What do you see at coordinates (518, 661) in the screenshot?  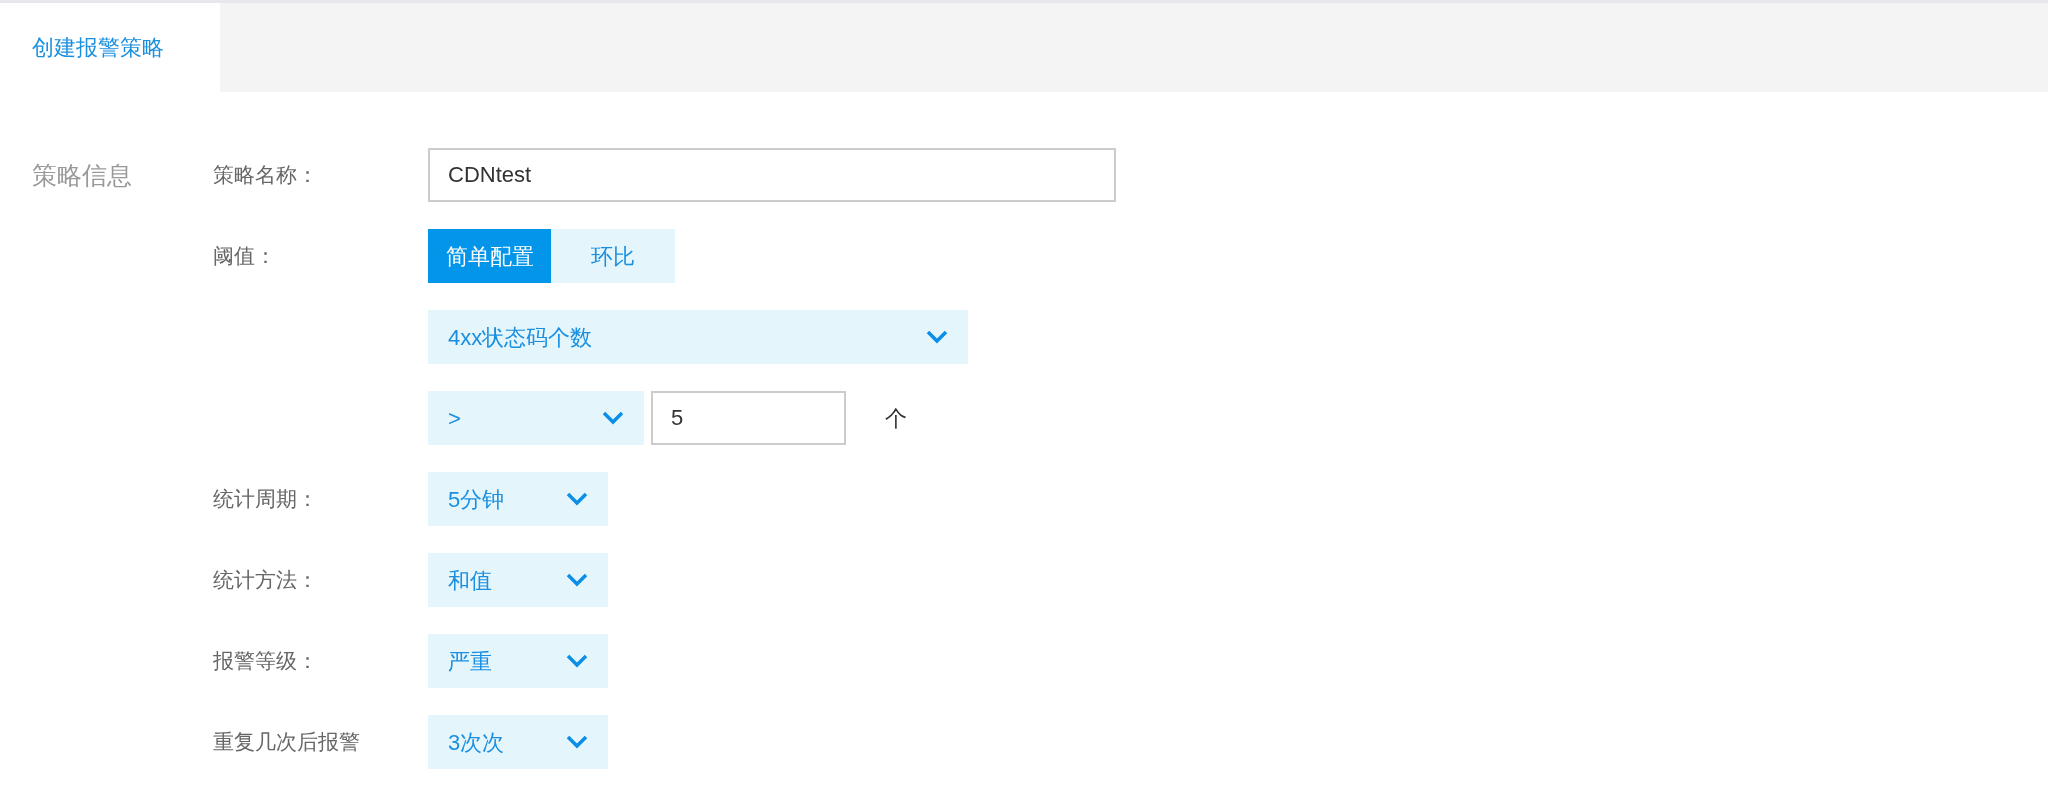 I see `dropdown: 严重` at bounding box center [518, 661].